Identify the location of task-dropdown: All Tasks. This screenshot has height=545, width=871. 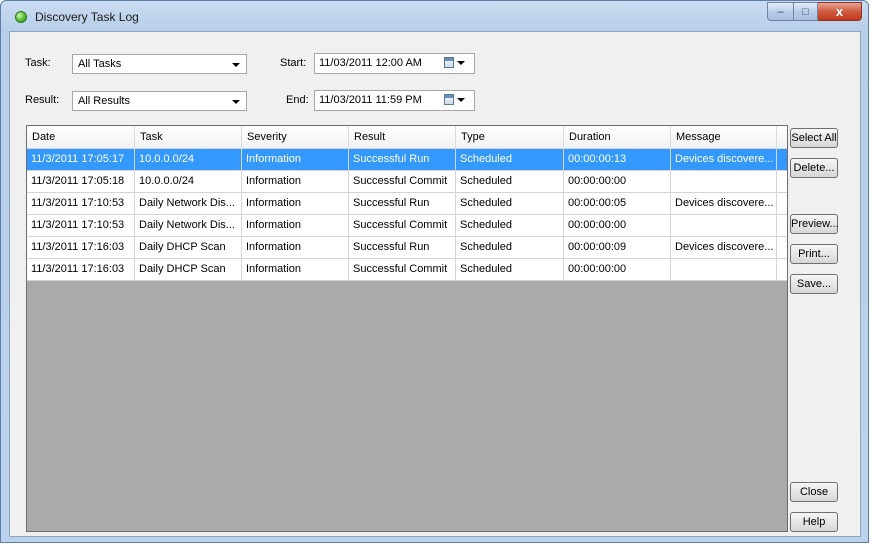
(159, 64).